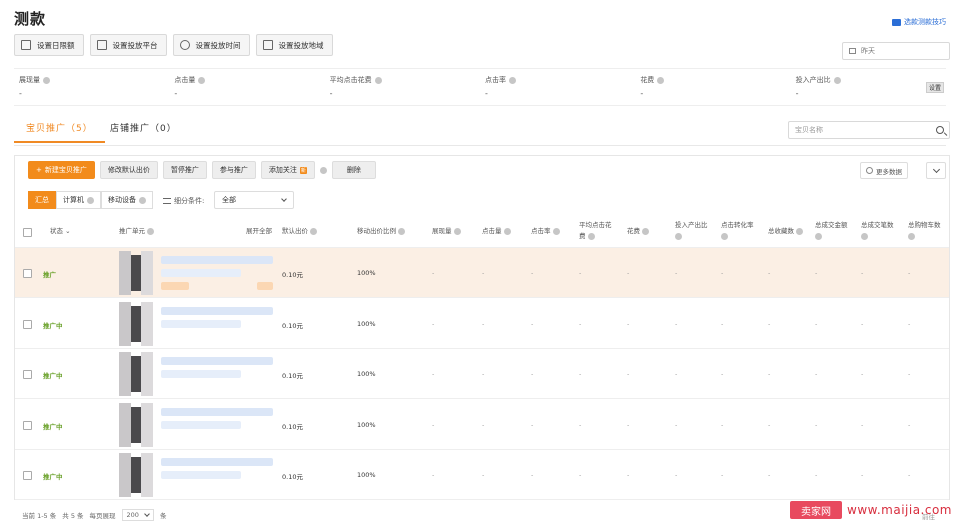  What do you see at coordinates (135, 45) in the screenshot?
I see `set-platform-label: 设置投放平台` at bounding box center [135, 45].